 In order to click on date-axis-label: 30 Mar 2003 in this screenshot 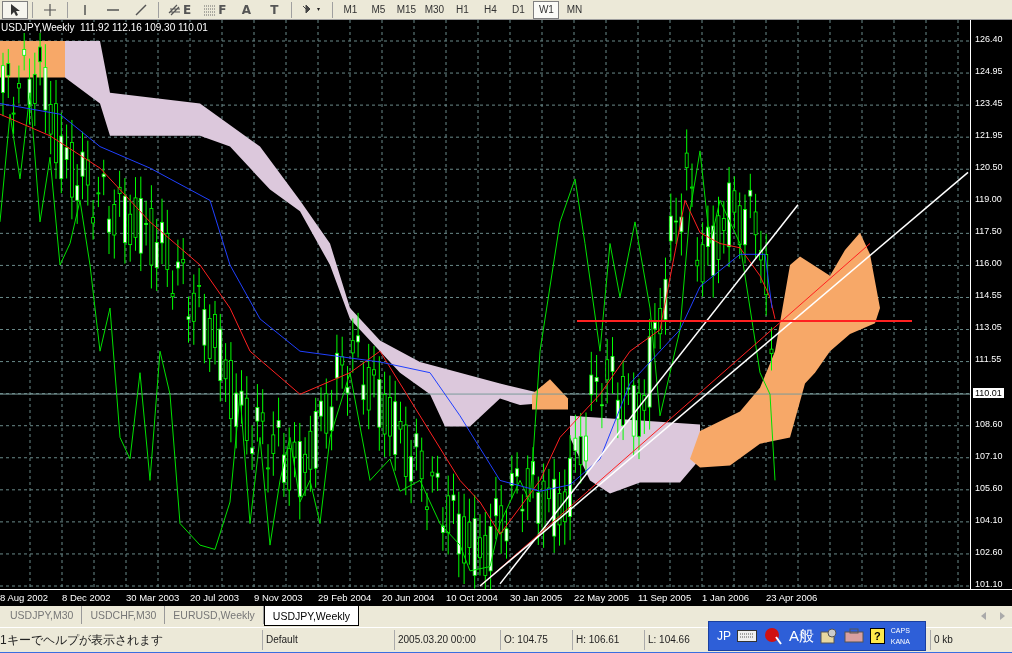, I will do `click(153, 598)`.